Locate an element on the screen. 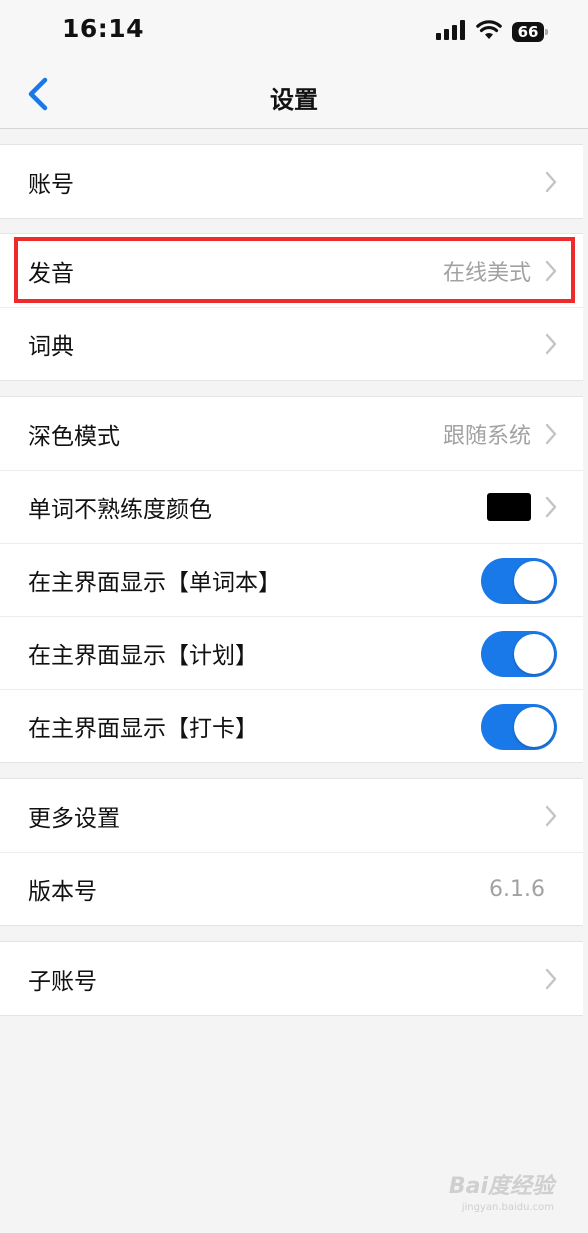 This screenshot has height=1233, width=588. row-show-wordbook: 在主界面显示【单词本】 is located at coordinates (291, 579).